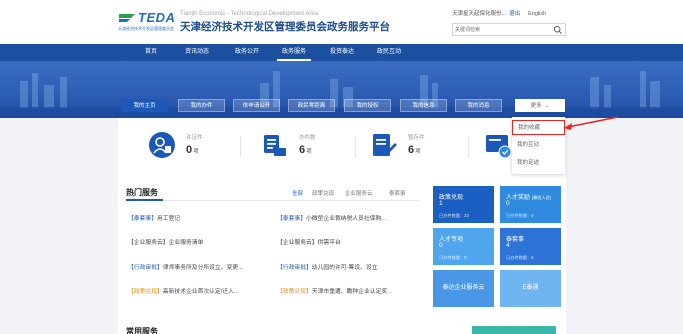 The image size is (683, 334). I want to click on service-item: 【企业服务云】供需平台, so click(348, 241).